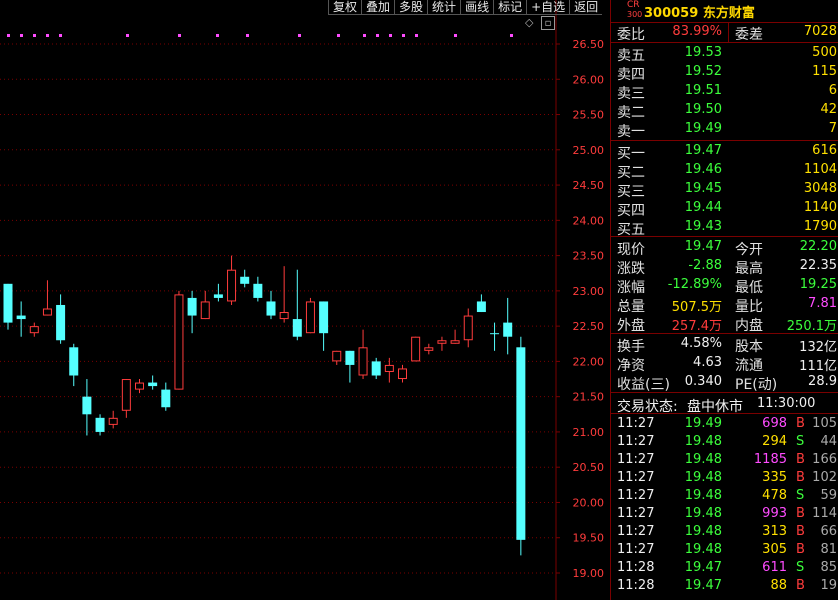 This screenshot has width=838, height=600. I want to click on tick-volume: 993, so click(774, 513).